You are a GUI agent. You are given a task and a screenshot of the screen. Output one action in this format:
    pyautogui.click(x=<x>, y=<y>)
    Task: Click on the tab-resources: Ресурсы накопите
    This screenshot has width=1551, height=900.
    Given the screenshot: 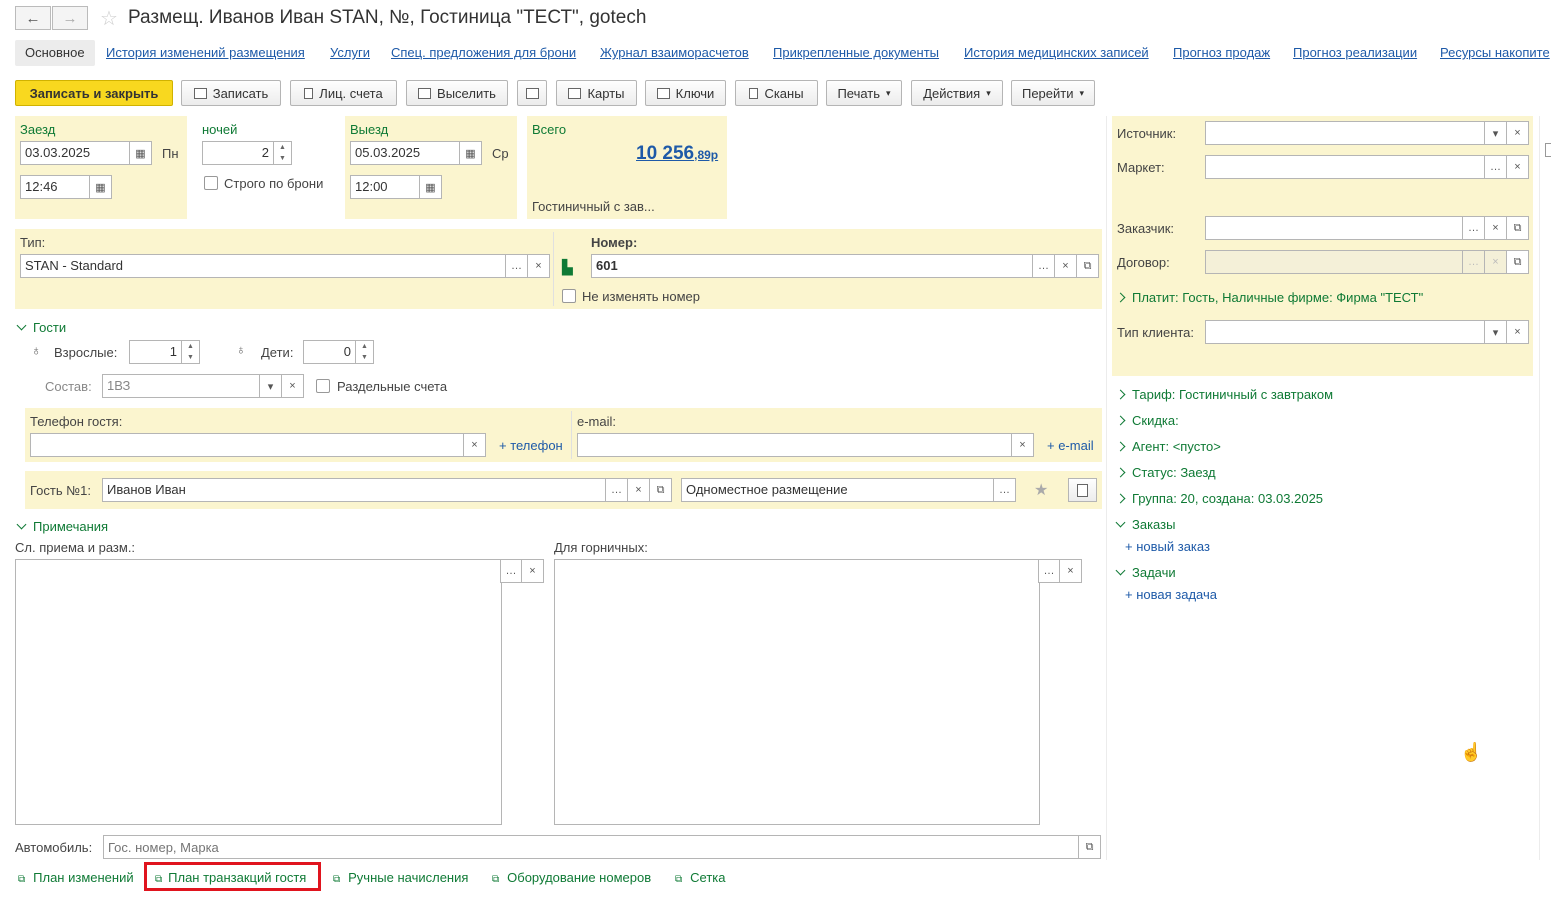 What is the action you would take?
    pyautogui.click(x=1495, y=53)
    